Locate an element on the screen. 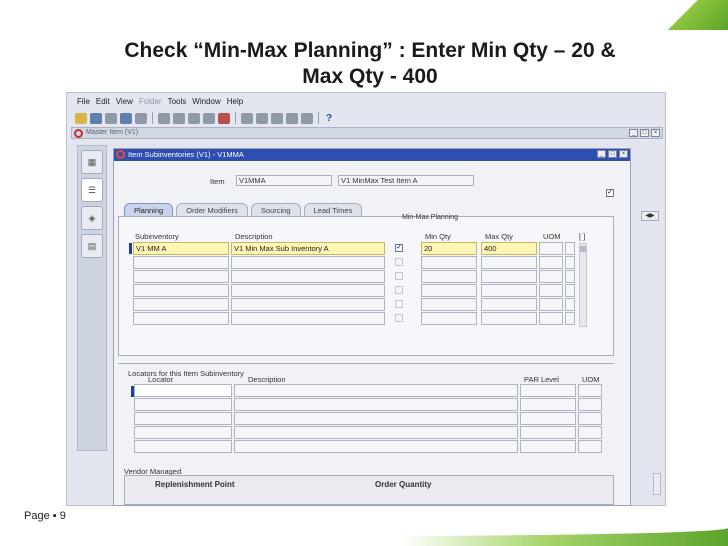 This screenshot has height=546, width=728. menu-folder: Folder is located at coordinates (150, 102).